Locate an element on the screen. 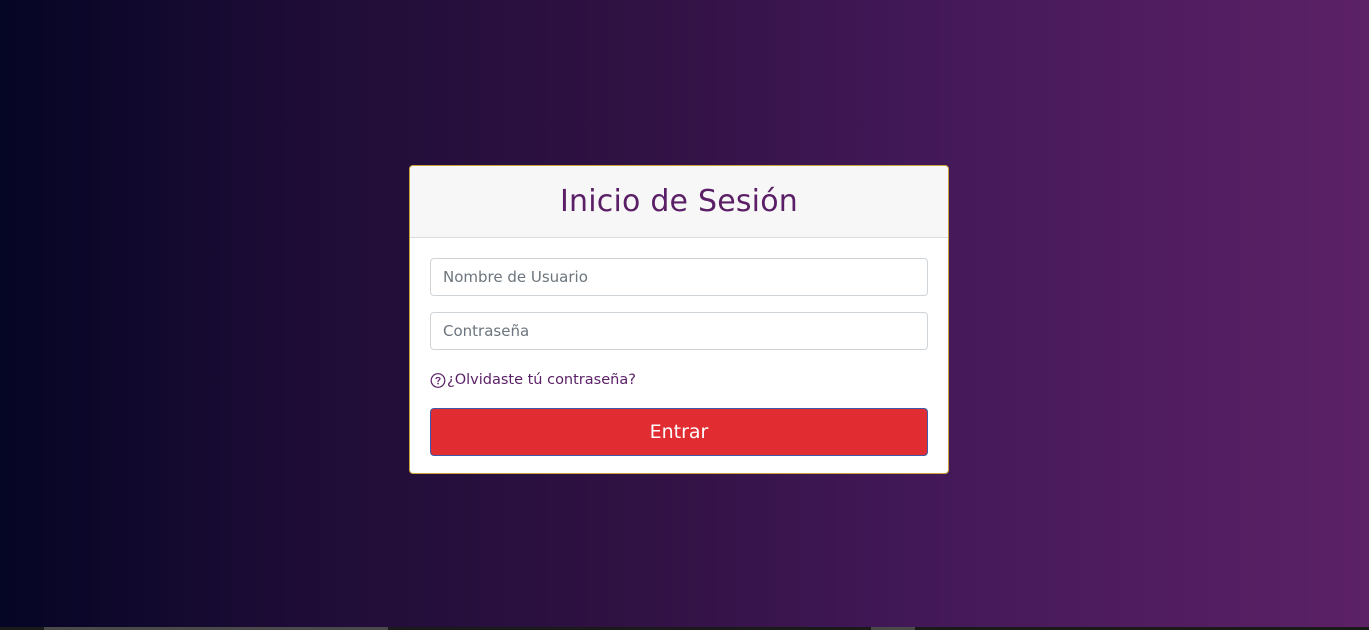 Image resolution: width=1369 pixels, height=630 pixels. password-input is located at coordinates (679, 331).